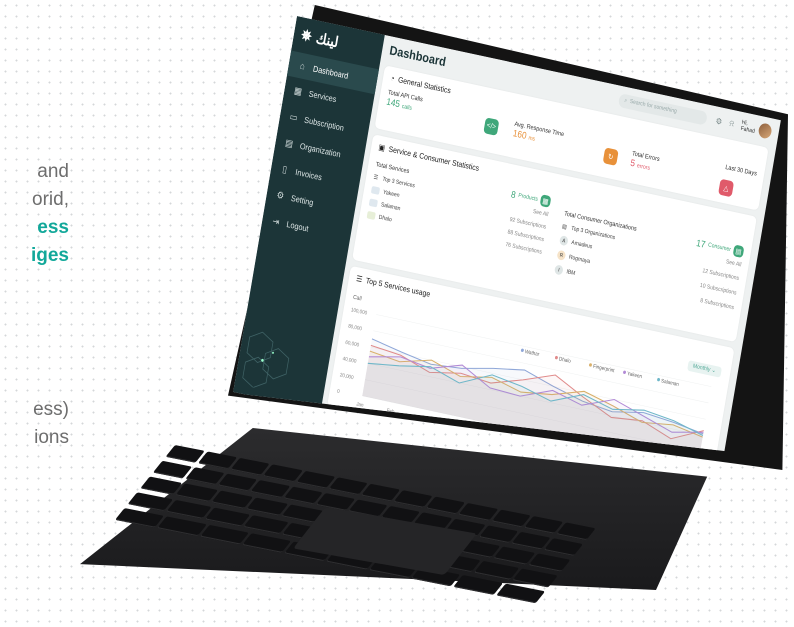  I want to click on search-icon: ⌕, so click(625, 100).